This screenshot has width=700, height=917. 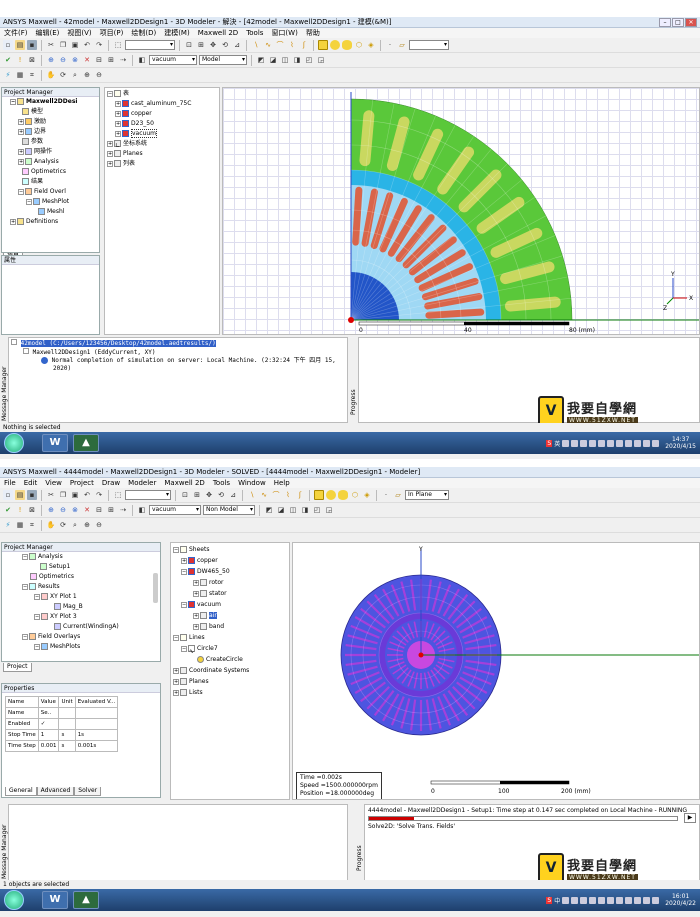 I want to click on ime-icon: S, so click(x=549, y=443).